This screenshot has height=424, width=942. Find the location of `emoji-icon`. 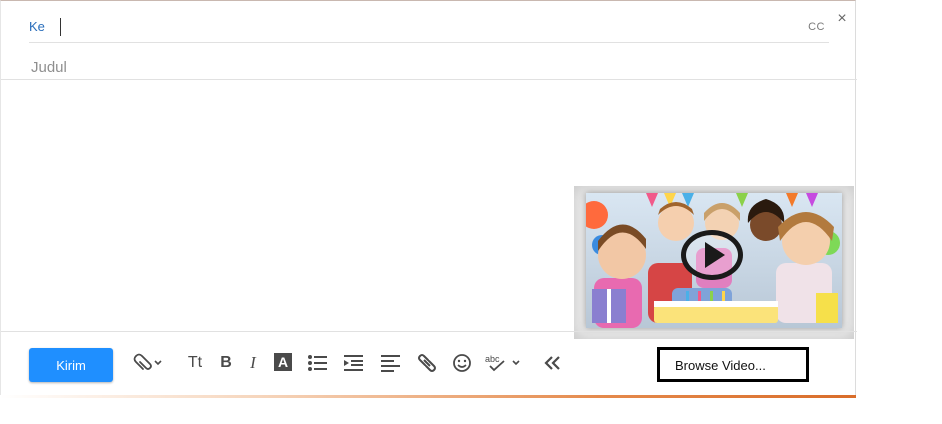

emoji-icon is located at coordinates (462, 363).